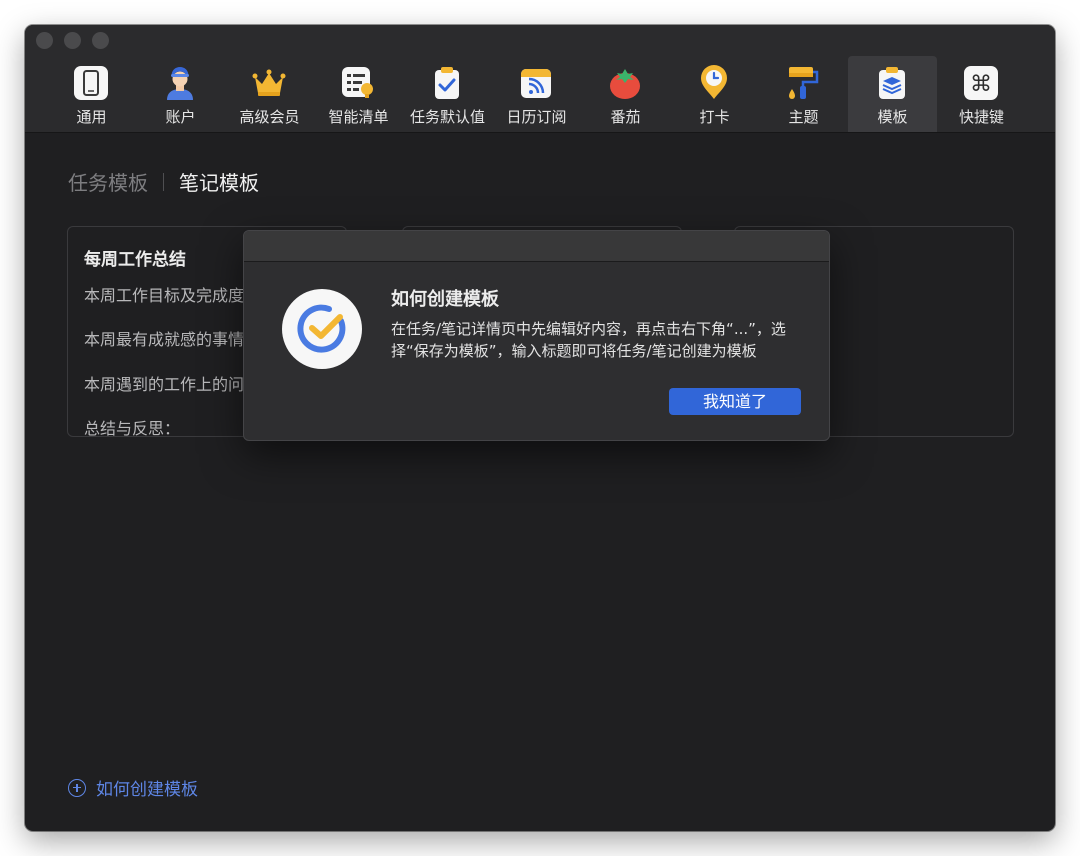 The width and height of the screenshot is (1080, 856). I want to click on tab-shortcuts: ⌘ 快捷键, so click(981, 94).